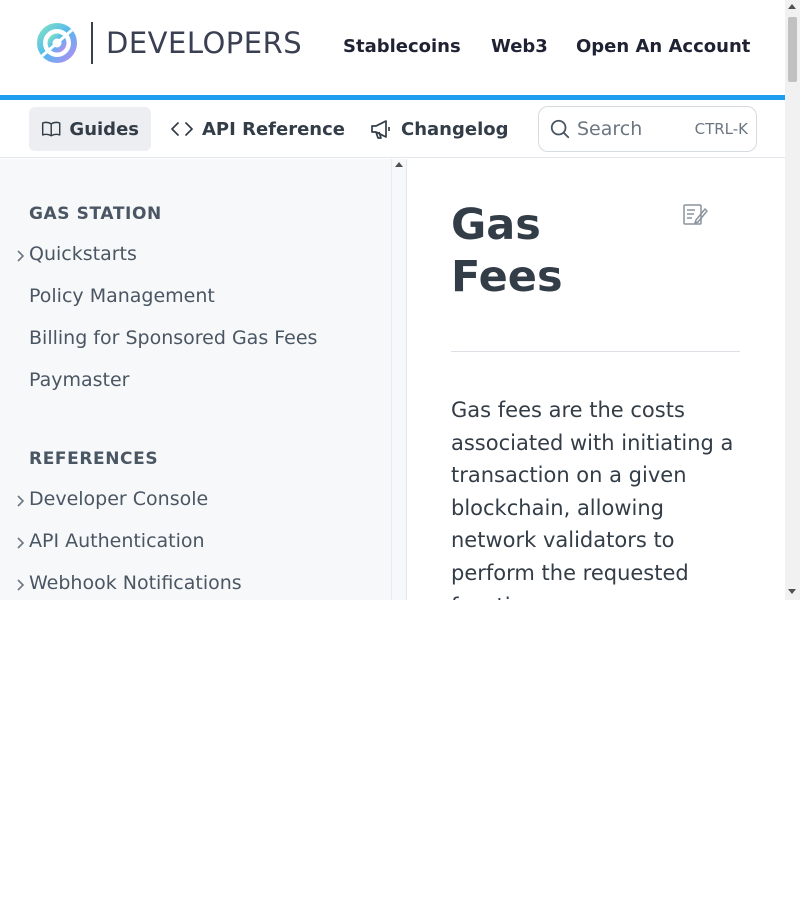 The image size is (800, 900). I want to click on tab-api-reference: API Reference, so click(257, 129).